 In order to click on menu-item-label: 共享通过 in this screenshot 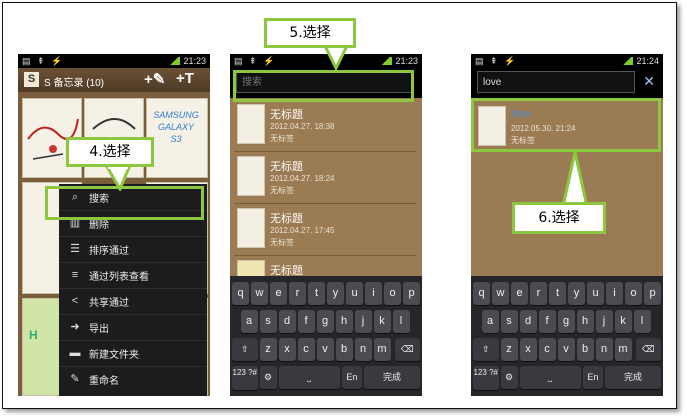, I will do `click(109, 303)`.